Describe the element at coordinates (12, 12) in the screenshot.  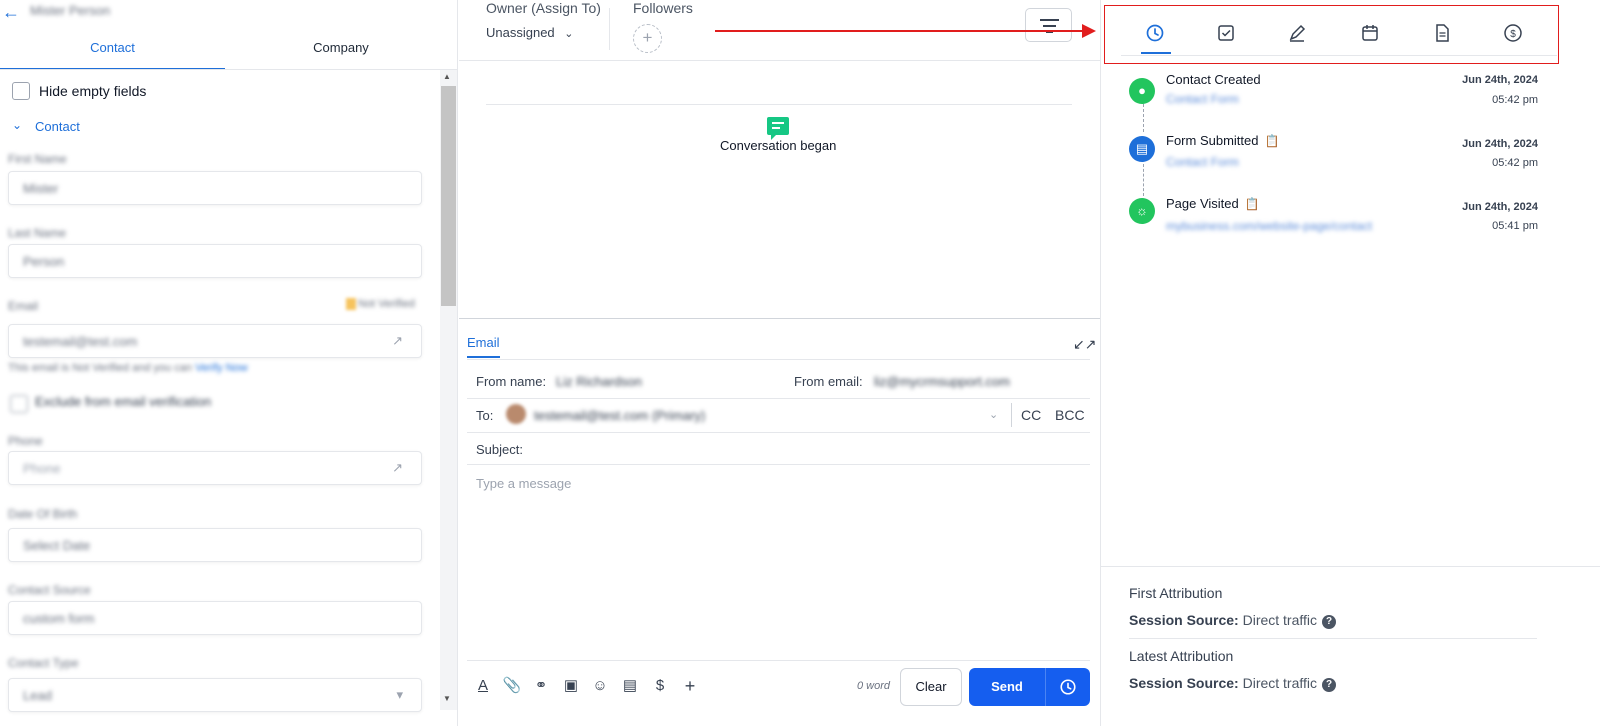
I see `arrow-left-icon: ←` at that location.